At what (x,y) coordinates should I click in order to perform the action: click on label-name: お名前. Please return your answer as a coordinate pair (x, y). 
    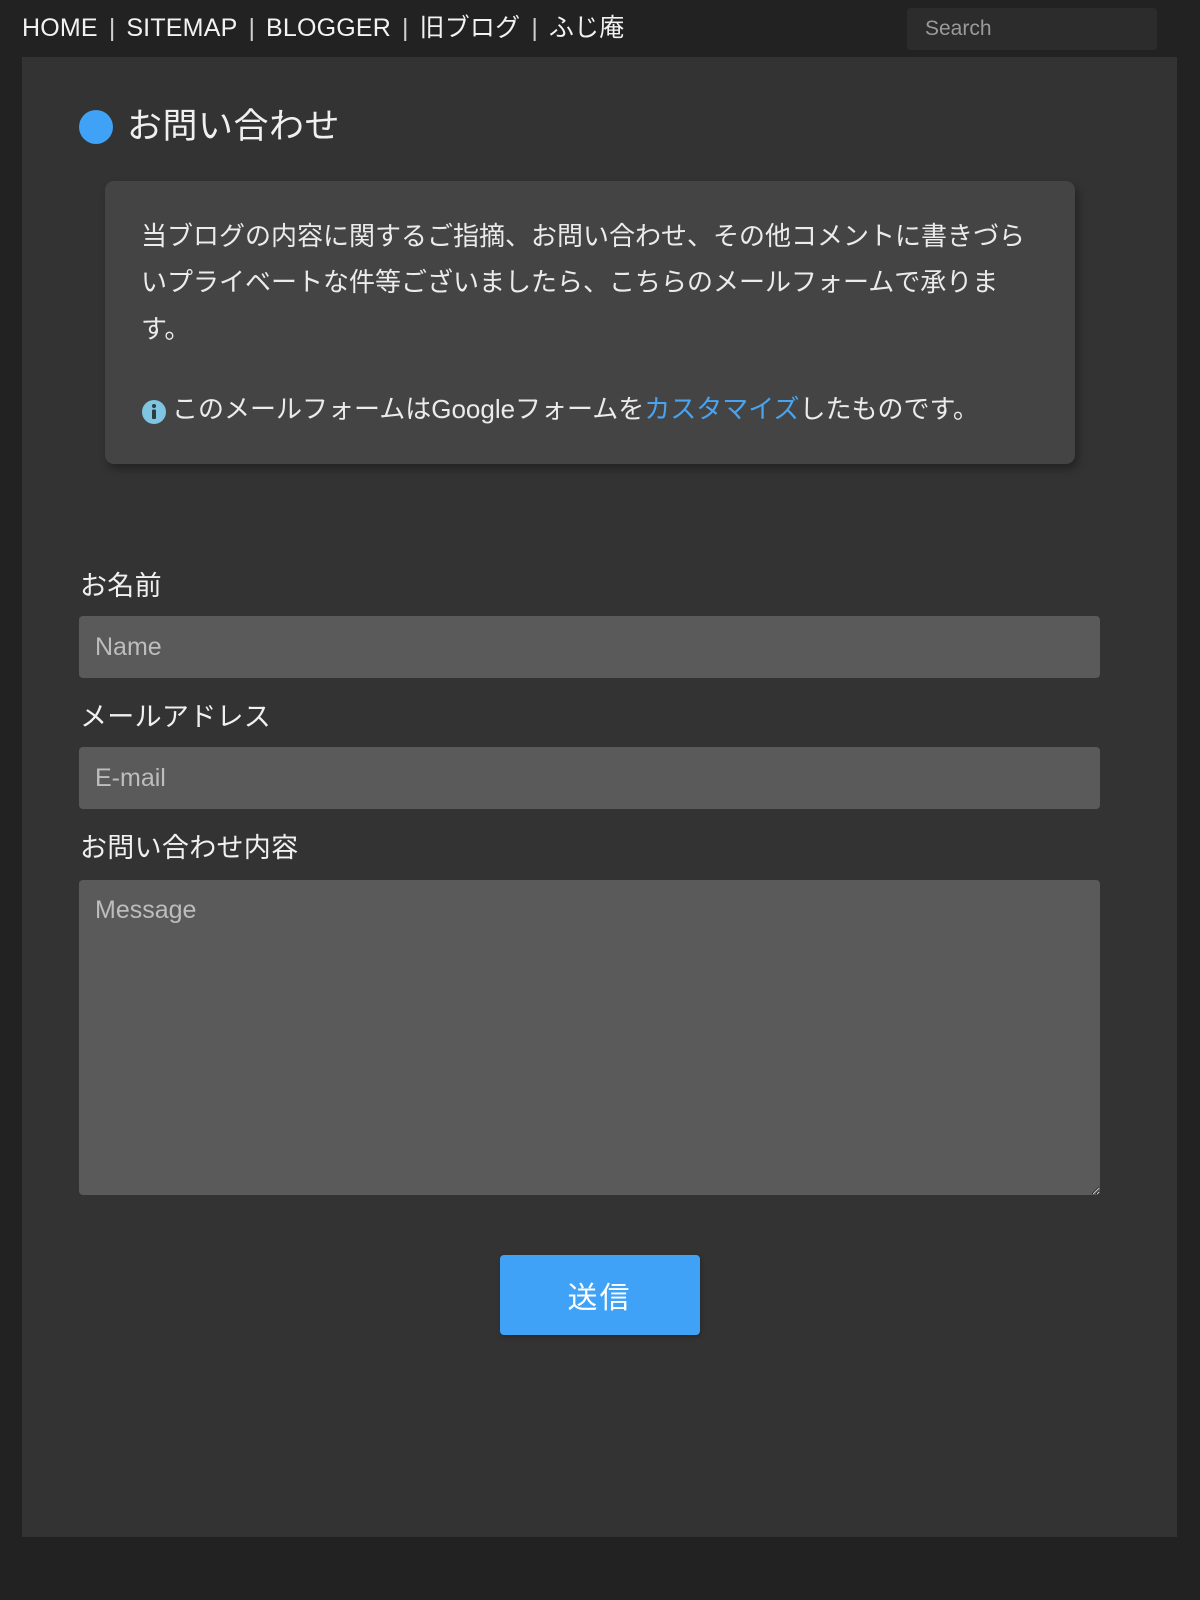
    Looking at the image, I should click on (121, 586).